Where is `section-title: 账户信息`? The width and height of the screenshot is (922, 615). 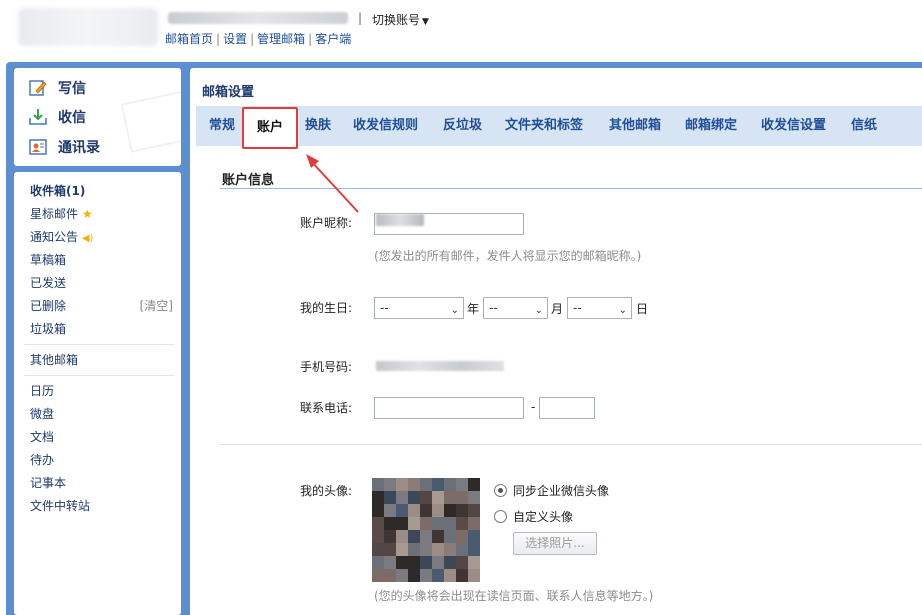 section-title: 账户信息 is located at coordinates (248, 180).